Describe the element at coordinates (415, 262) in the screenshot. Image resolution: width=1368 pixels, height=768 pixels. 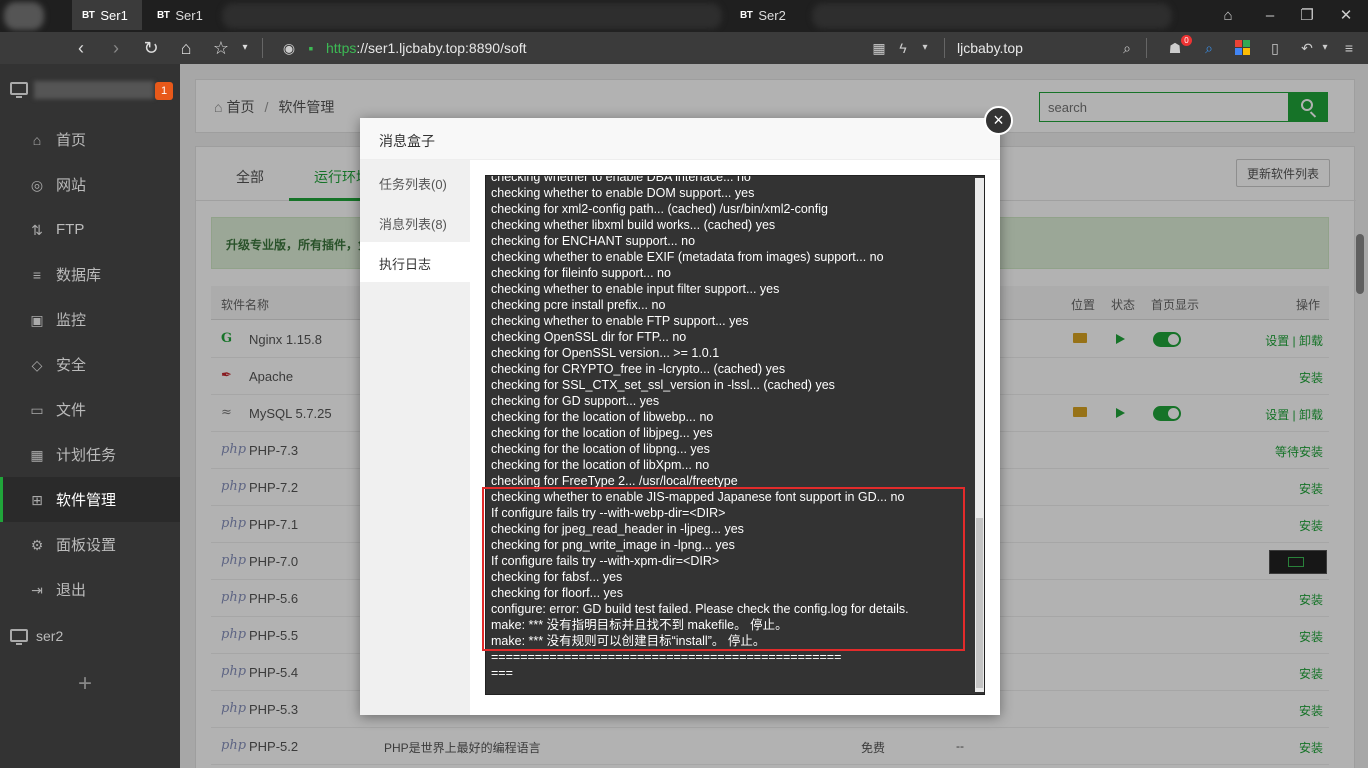
I see `menu-execution-log: 执行日志` at that location.